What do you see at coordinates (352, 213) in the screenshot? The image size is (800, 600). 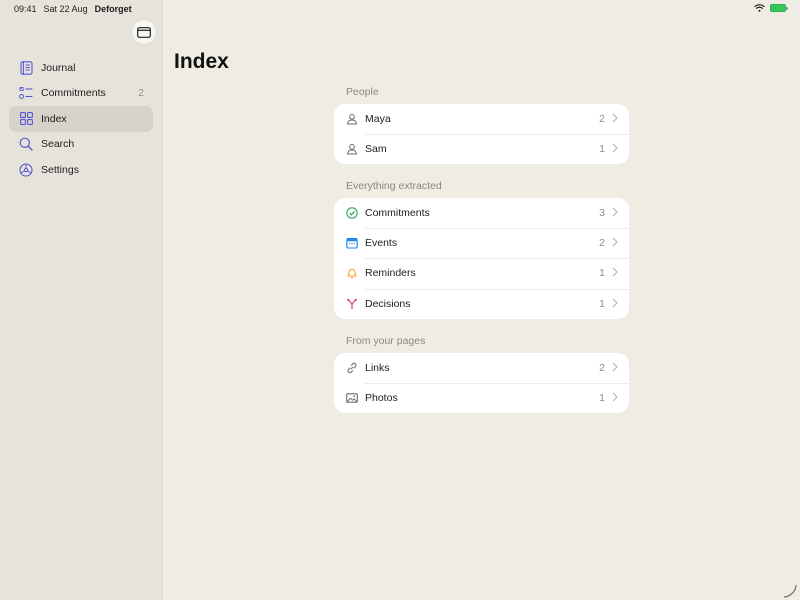 I see `checkmark-circle-icon` at bounding box center [352, 213].